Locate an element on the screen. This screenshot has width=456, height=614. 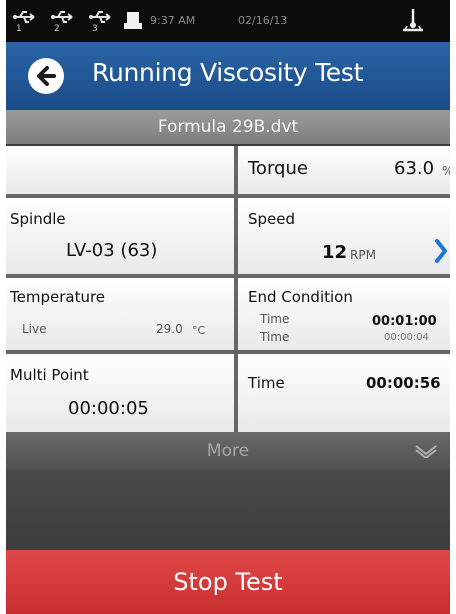
time-value: 00:00:56 is located at coordinates (403, 383).